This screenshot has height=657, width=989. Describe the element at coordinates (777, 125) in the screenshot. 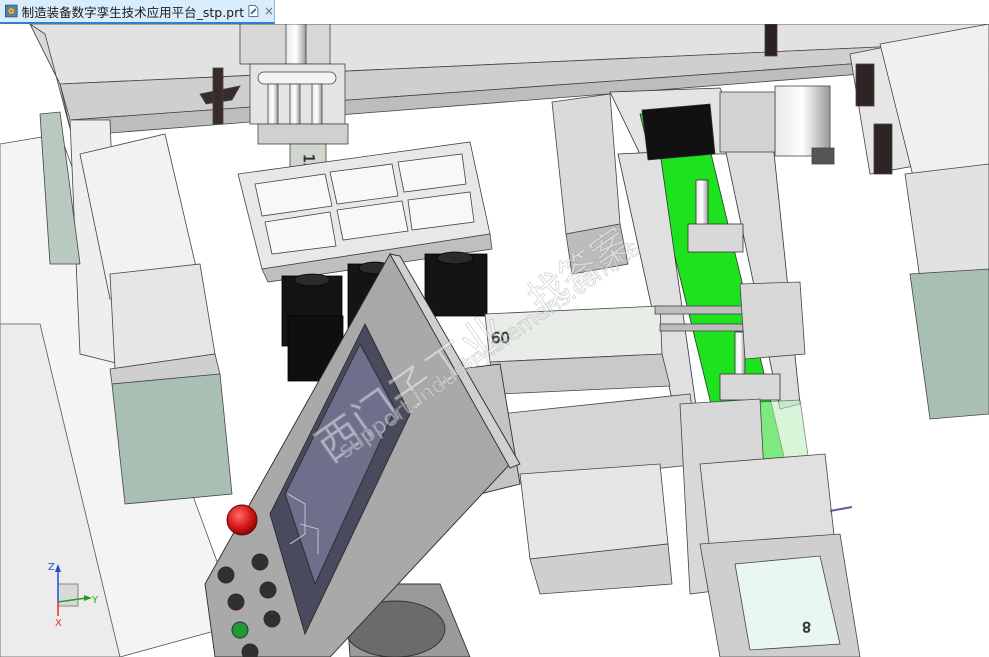

I see `conveyor-drive-motor` at that location.